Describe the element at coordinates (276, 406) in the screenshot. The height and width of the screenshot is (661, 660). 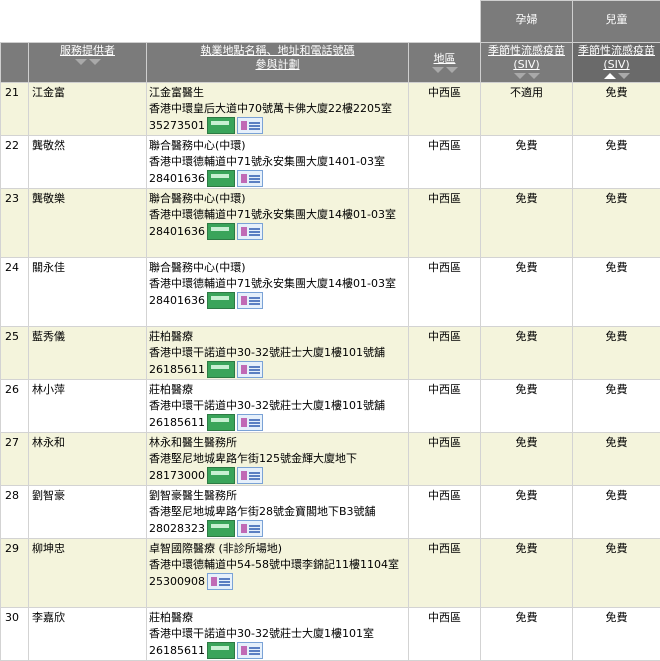
I see `clinic-address: 香港中環干諾道中30-32號莊士大廈1樓101號舖` at that location.